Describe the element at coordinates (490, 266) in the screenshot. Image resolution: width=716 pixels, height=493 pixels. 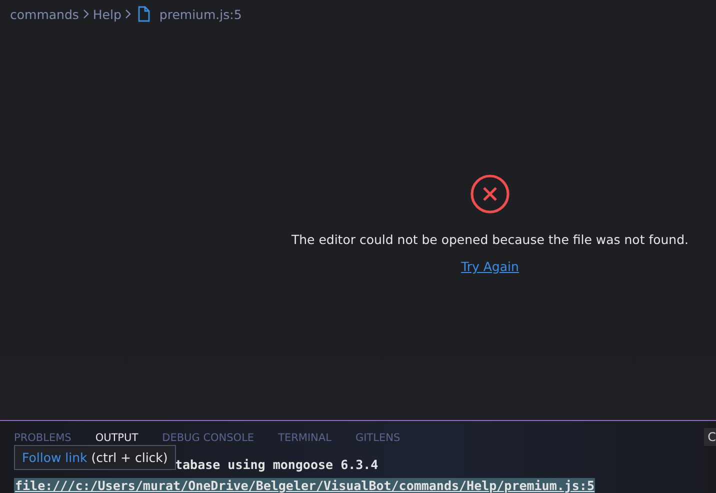
I see `try-again-link: Try Again` at that location.